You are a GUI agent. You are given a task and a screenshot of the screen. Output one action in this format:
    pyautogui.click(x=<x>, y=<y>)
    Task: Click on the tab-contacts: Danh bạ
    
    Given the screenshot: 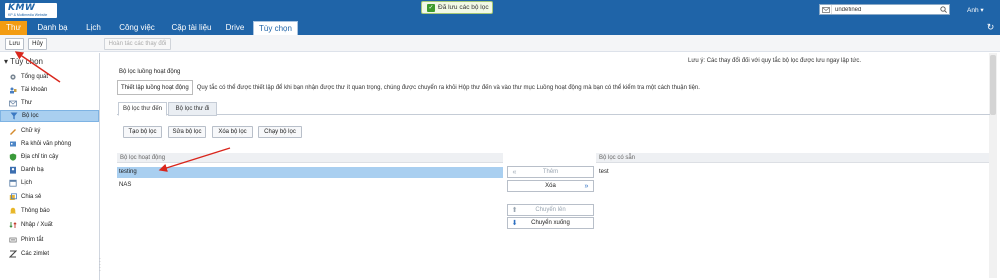 What is the action you would take?
    pyautogui.click(x=52, y=28)
    